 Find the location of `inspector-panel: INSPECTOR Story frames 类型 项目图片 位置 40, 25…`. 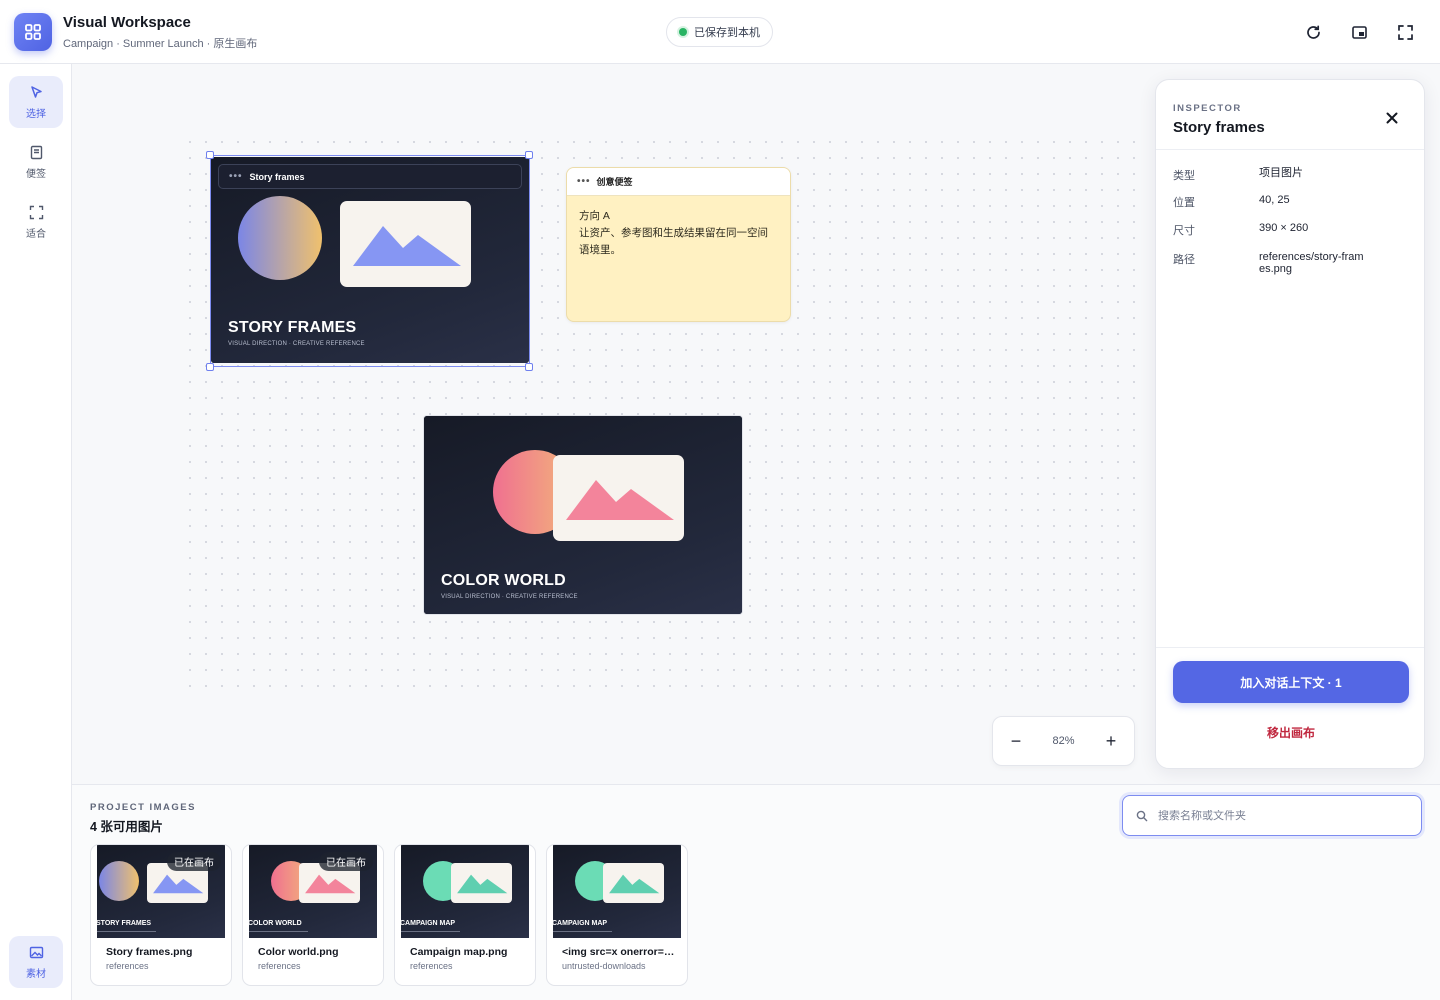

inspector-panel: INSPECTOR Story frames 类型 项目图片 位置 40, 25… is located at coordinates (1290, 424).